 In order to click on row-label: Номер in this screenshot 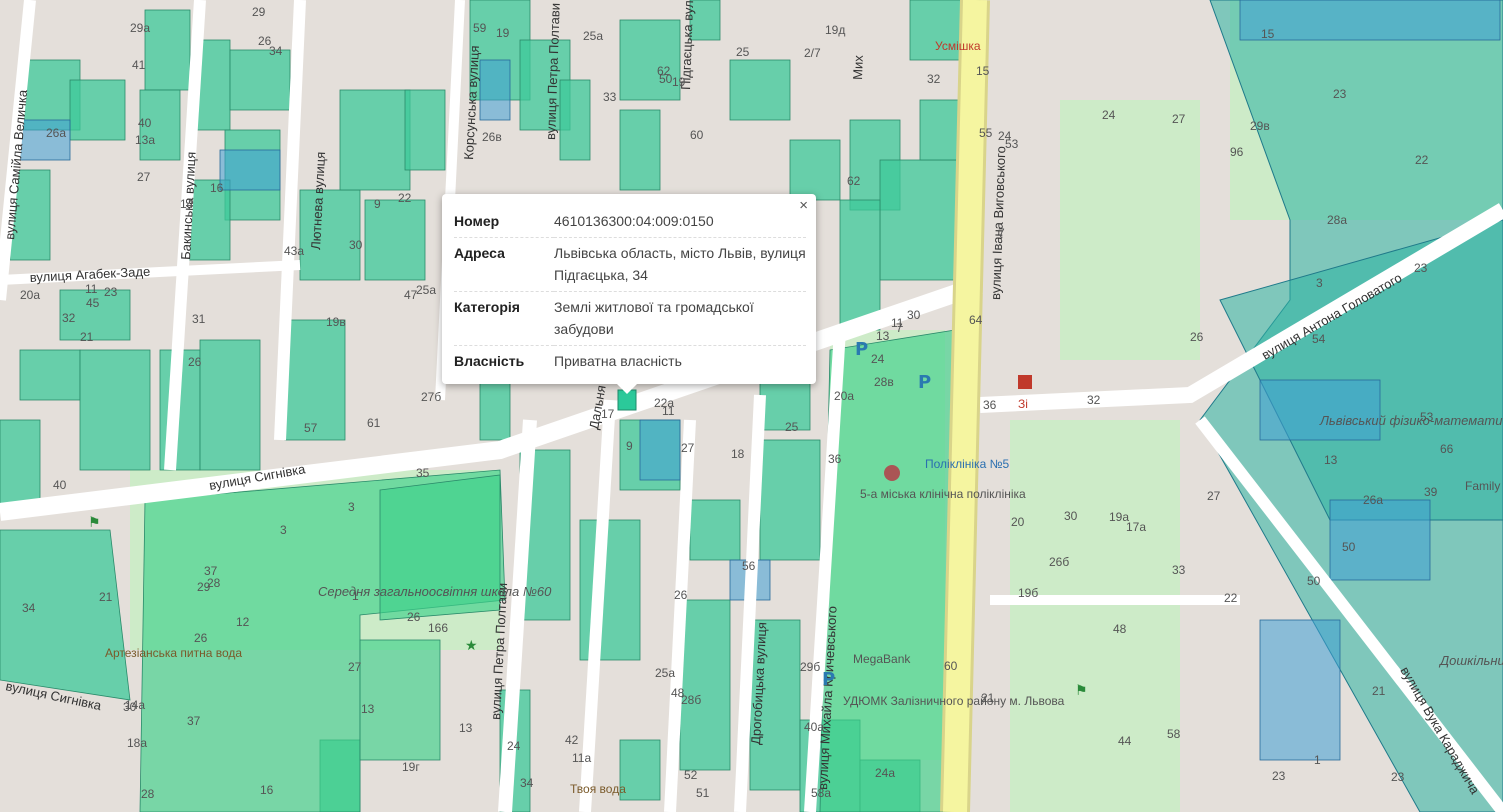, I will do `click(504, 222)`.